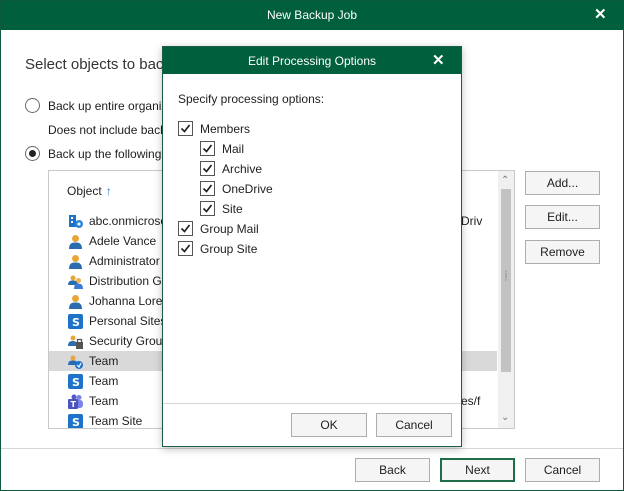  I want to click on option-onedrive: OneDrive, so click(236, 188).